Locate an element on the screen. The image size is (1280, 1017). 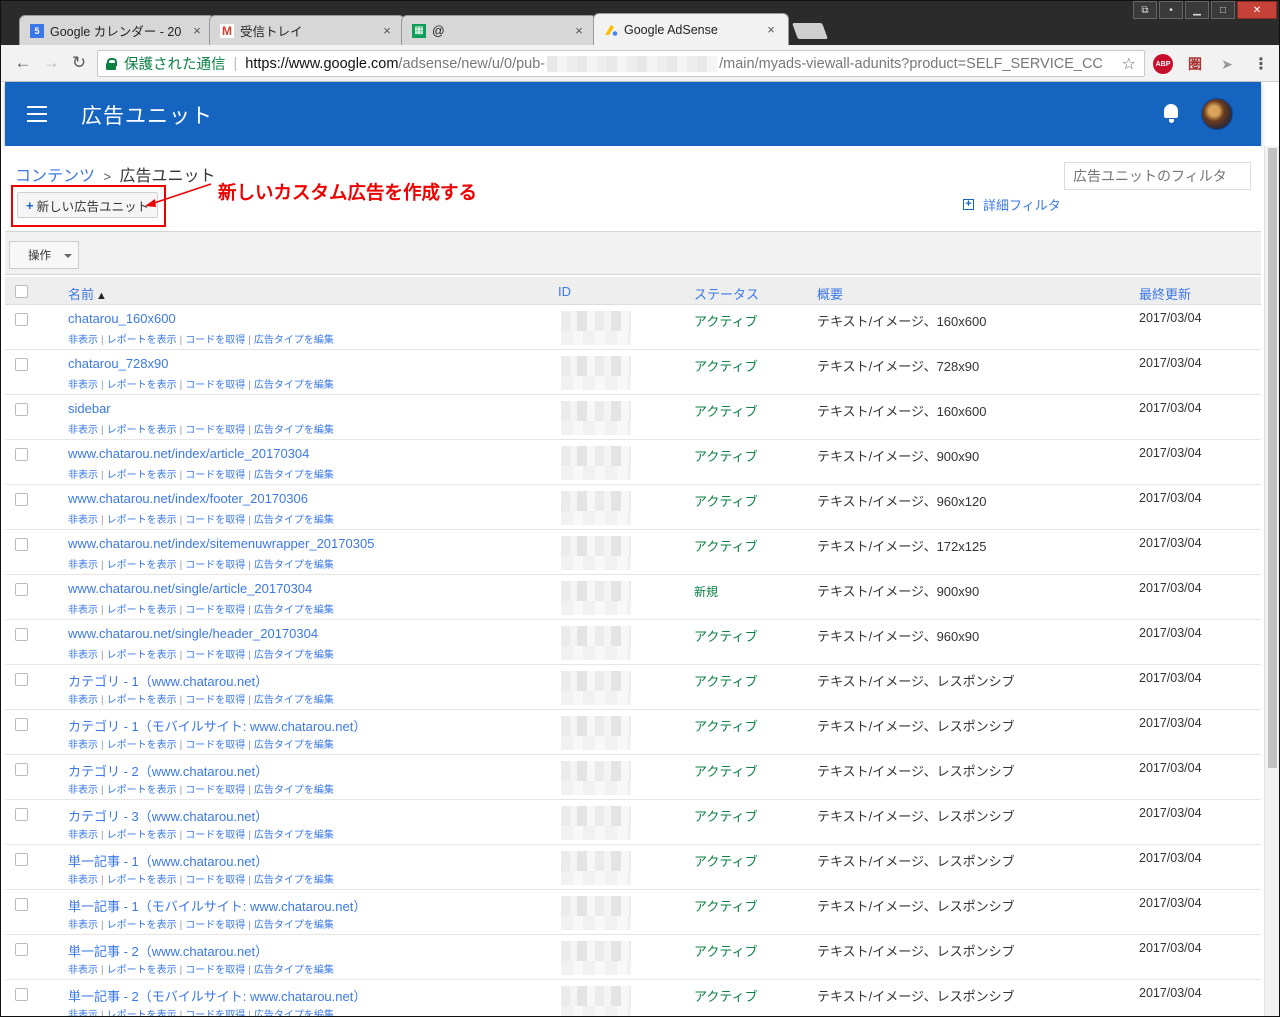
ad-unit-name-link: カテゴリ - 3（www.chatarou.net） is located at coordinates (168, 815).